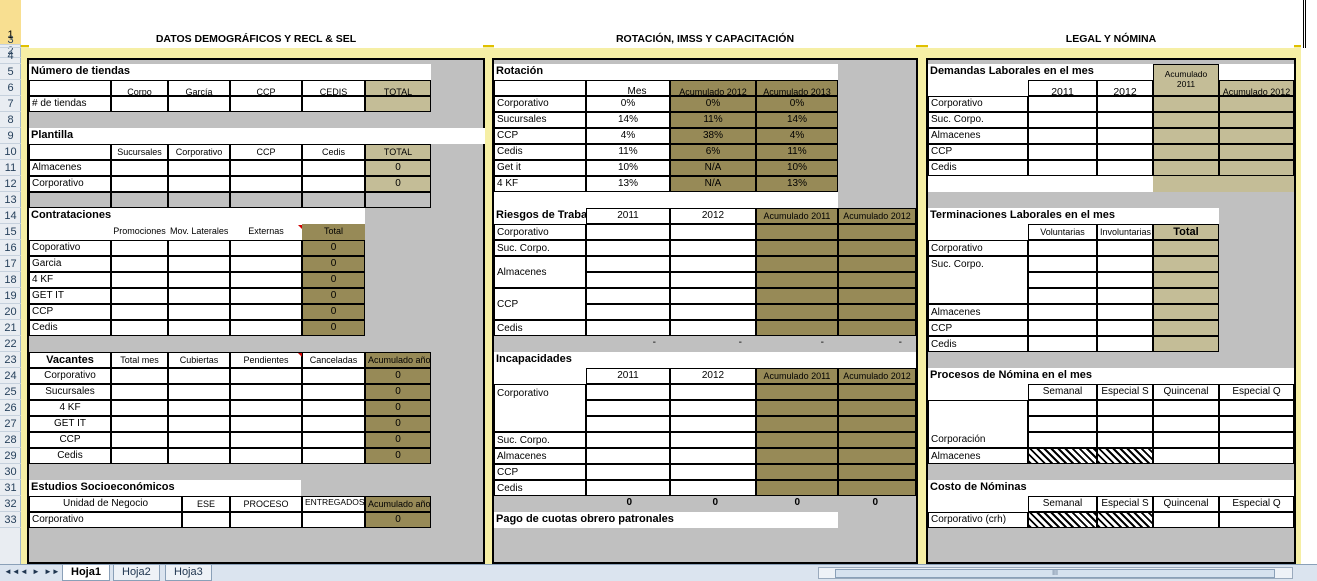  I want to click on prev-sheet-icon: ◄, so click(24, 571).